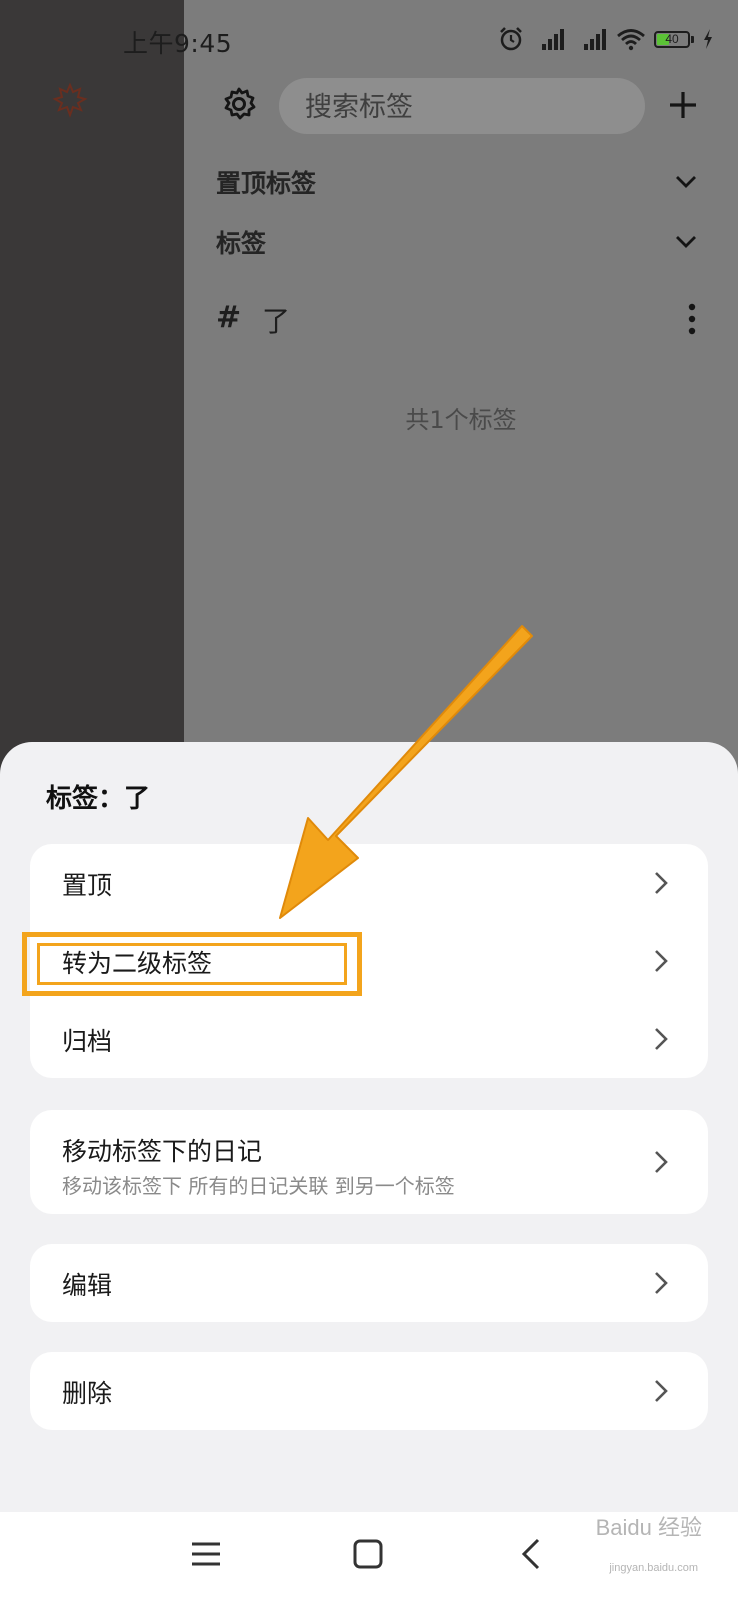 The width and height of the screenshot is (738, 1600). Describe the element at coordinates (653, 1568) in the screenshot. I see `watermark-url: jingyan.baidu.com` at that location.